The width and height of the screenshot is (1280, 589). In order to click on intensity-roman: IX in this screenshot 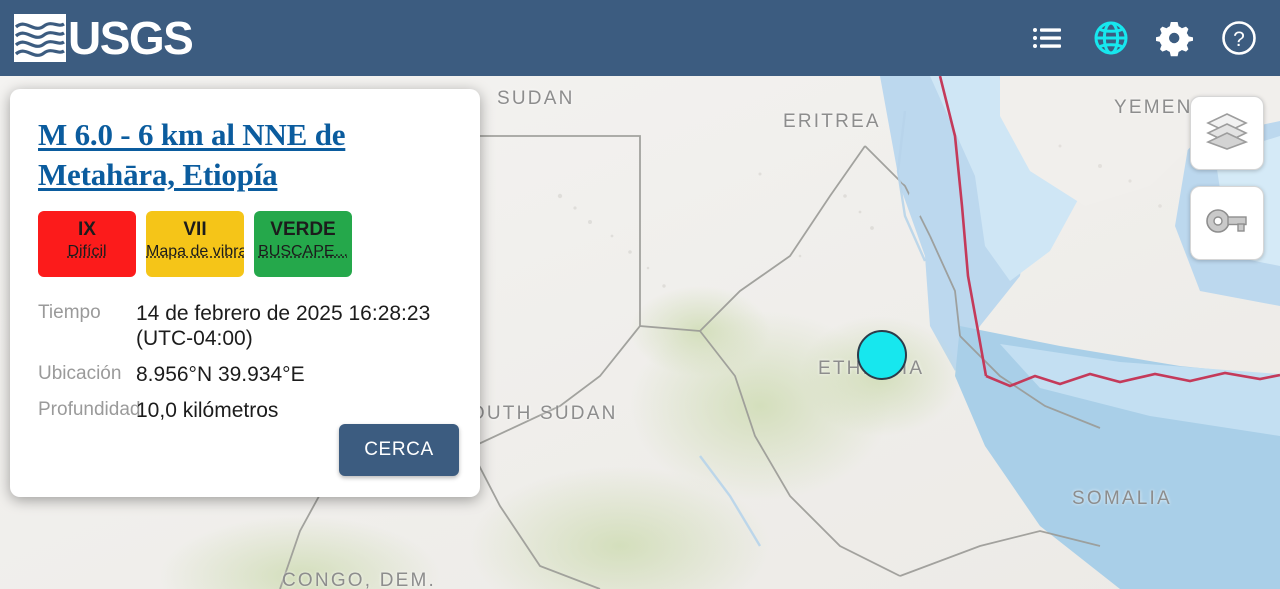, I will do `click(87, 229)`.